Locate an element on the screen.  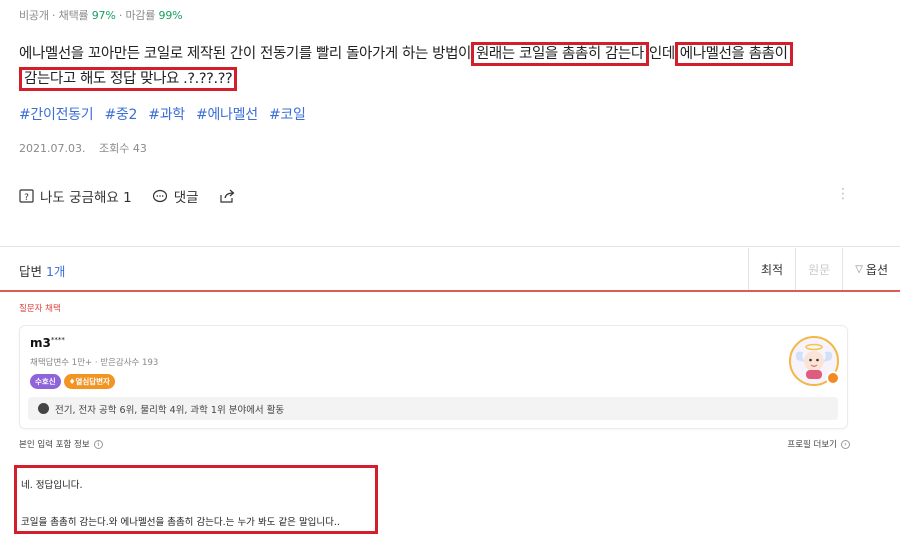
expertise-text: 전기, 전자 공학 6위, 물리학 4위, 과학 1위 분야에서 활동 is located at coordinates (170, 410).